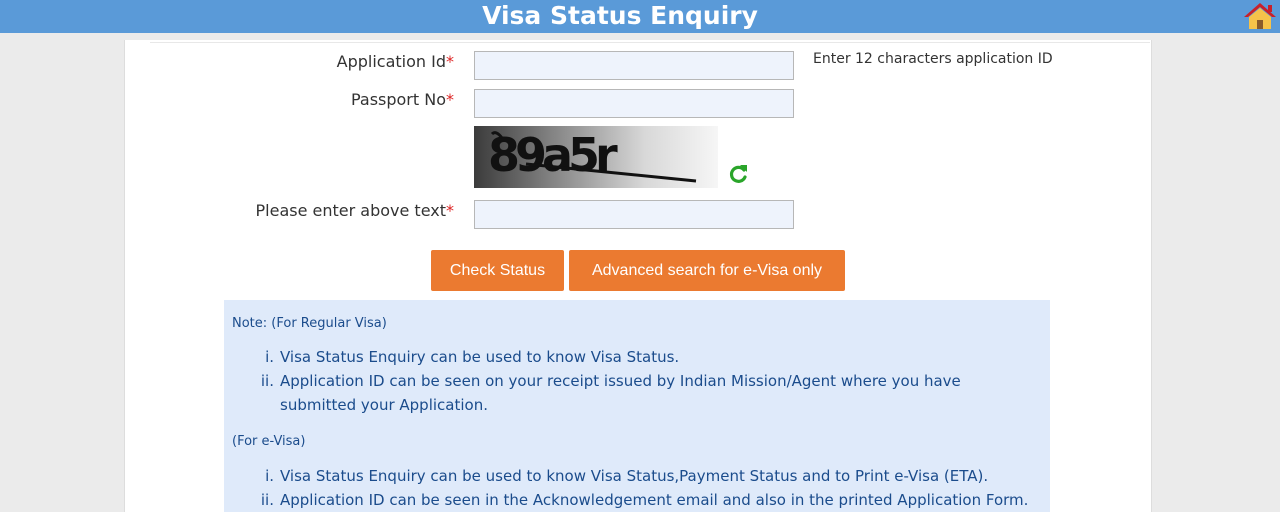 This screenshot has width=1280, height=512. I want to click on refresh-icon, so click(738, 174).